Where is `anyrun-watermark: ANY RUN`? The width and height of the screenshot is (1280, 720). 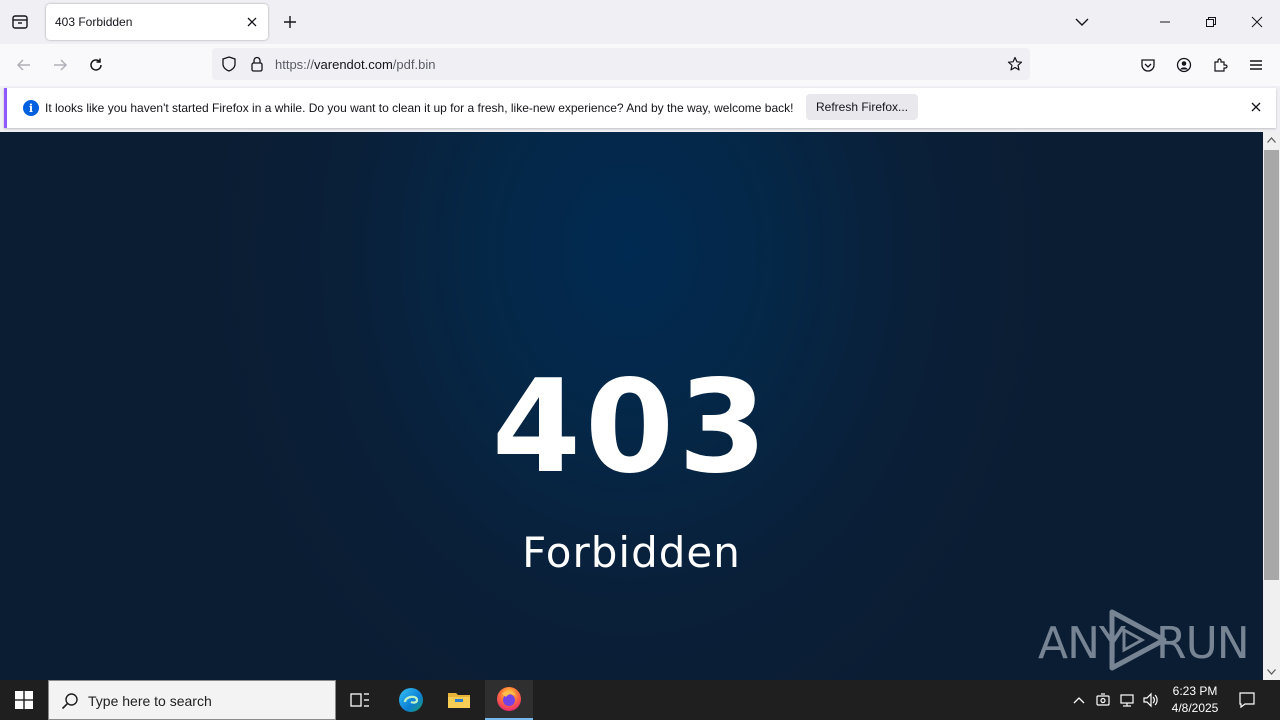 anyrun-watermark: ANY RUN is located at coordinates (1144, 640).